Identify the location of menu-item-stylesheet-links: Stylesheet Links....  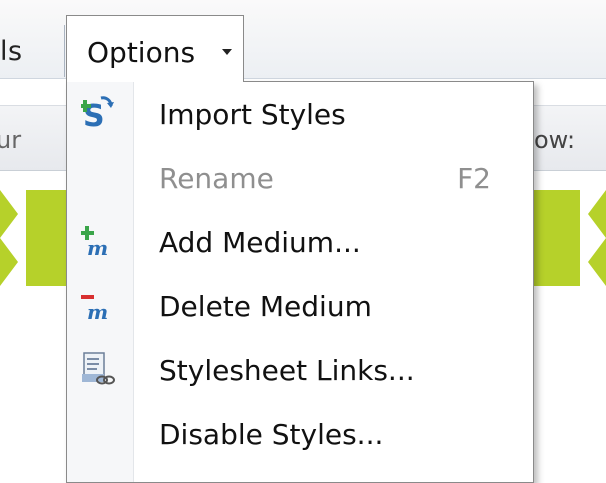
(300, 370).